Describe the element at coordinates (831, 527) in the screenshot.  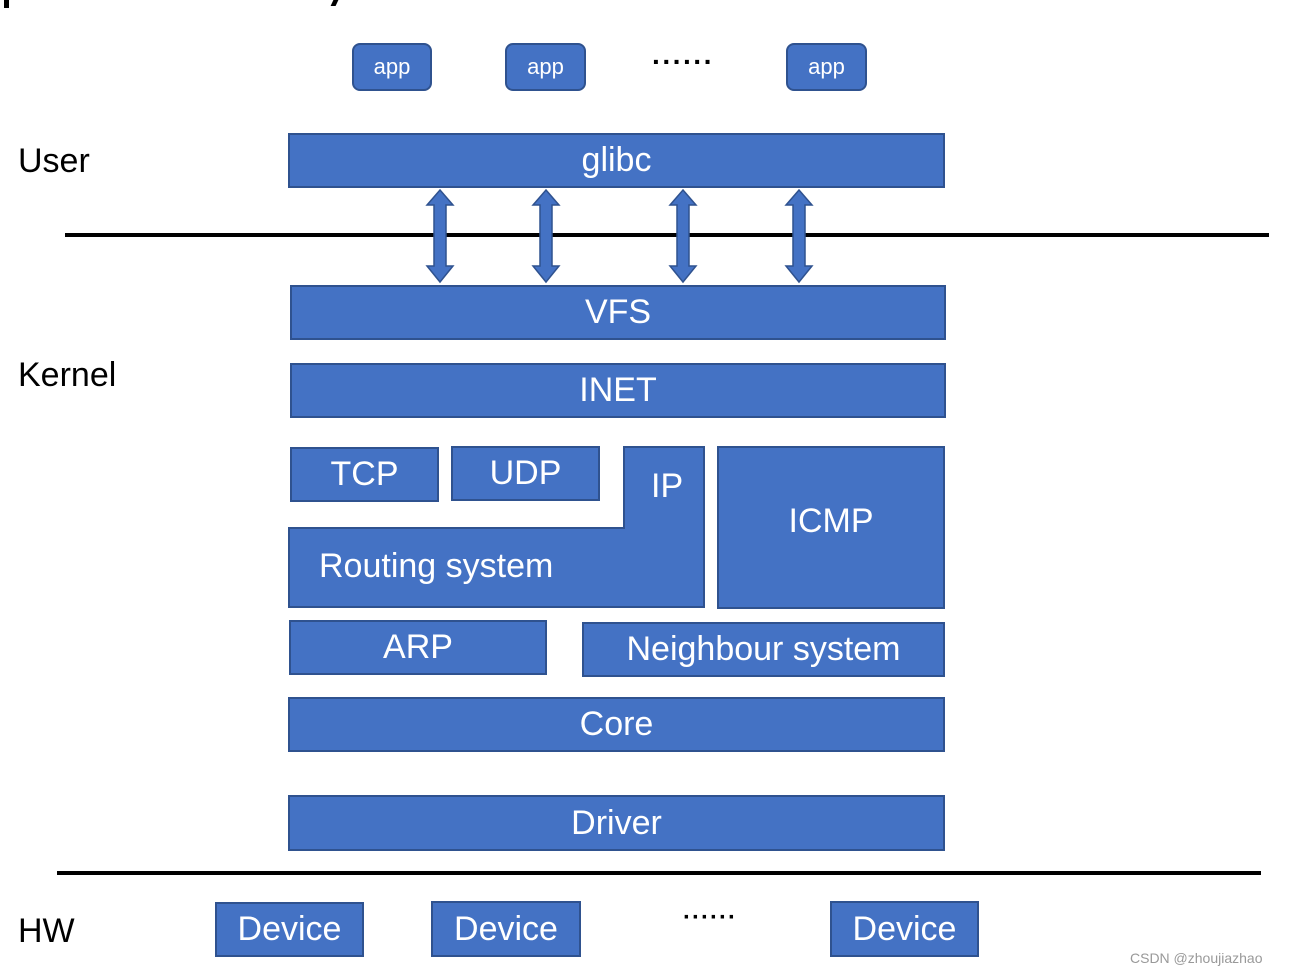
I see `icmp-layer: ICMP` at that location.